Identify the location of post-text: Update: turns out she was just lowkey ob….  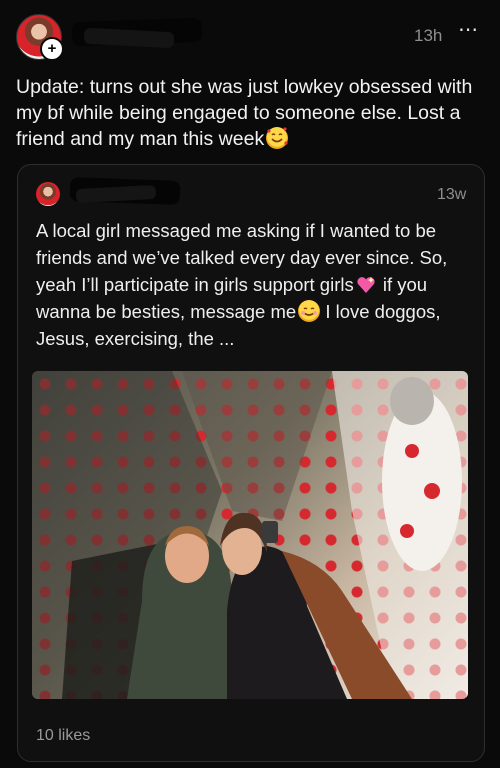
(250, 113).